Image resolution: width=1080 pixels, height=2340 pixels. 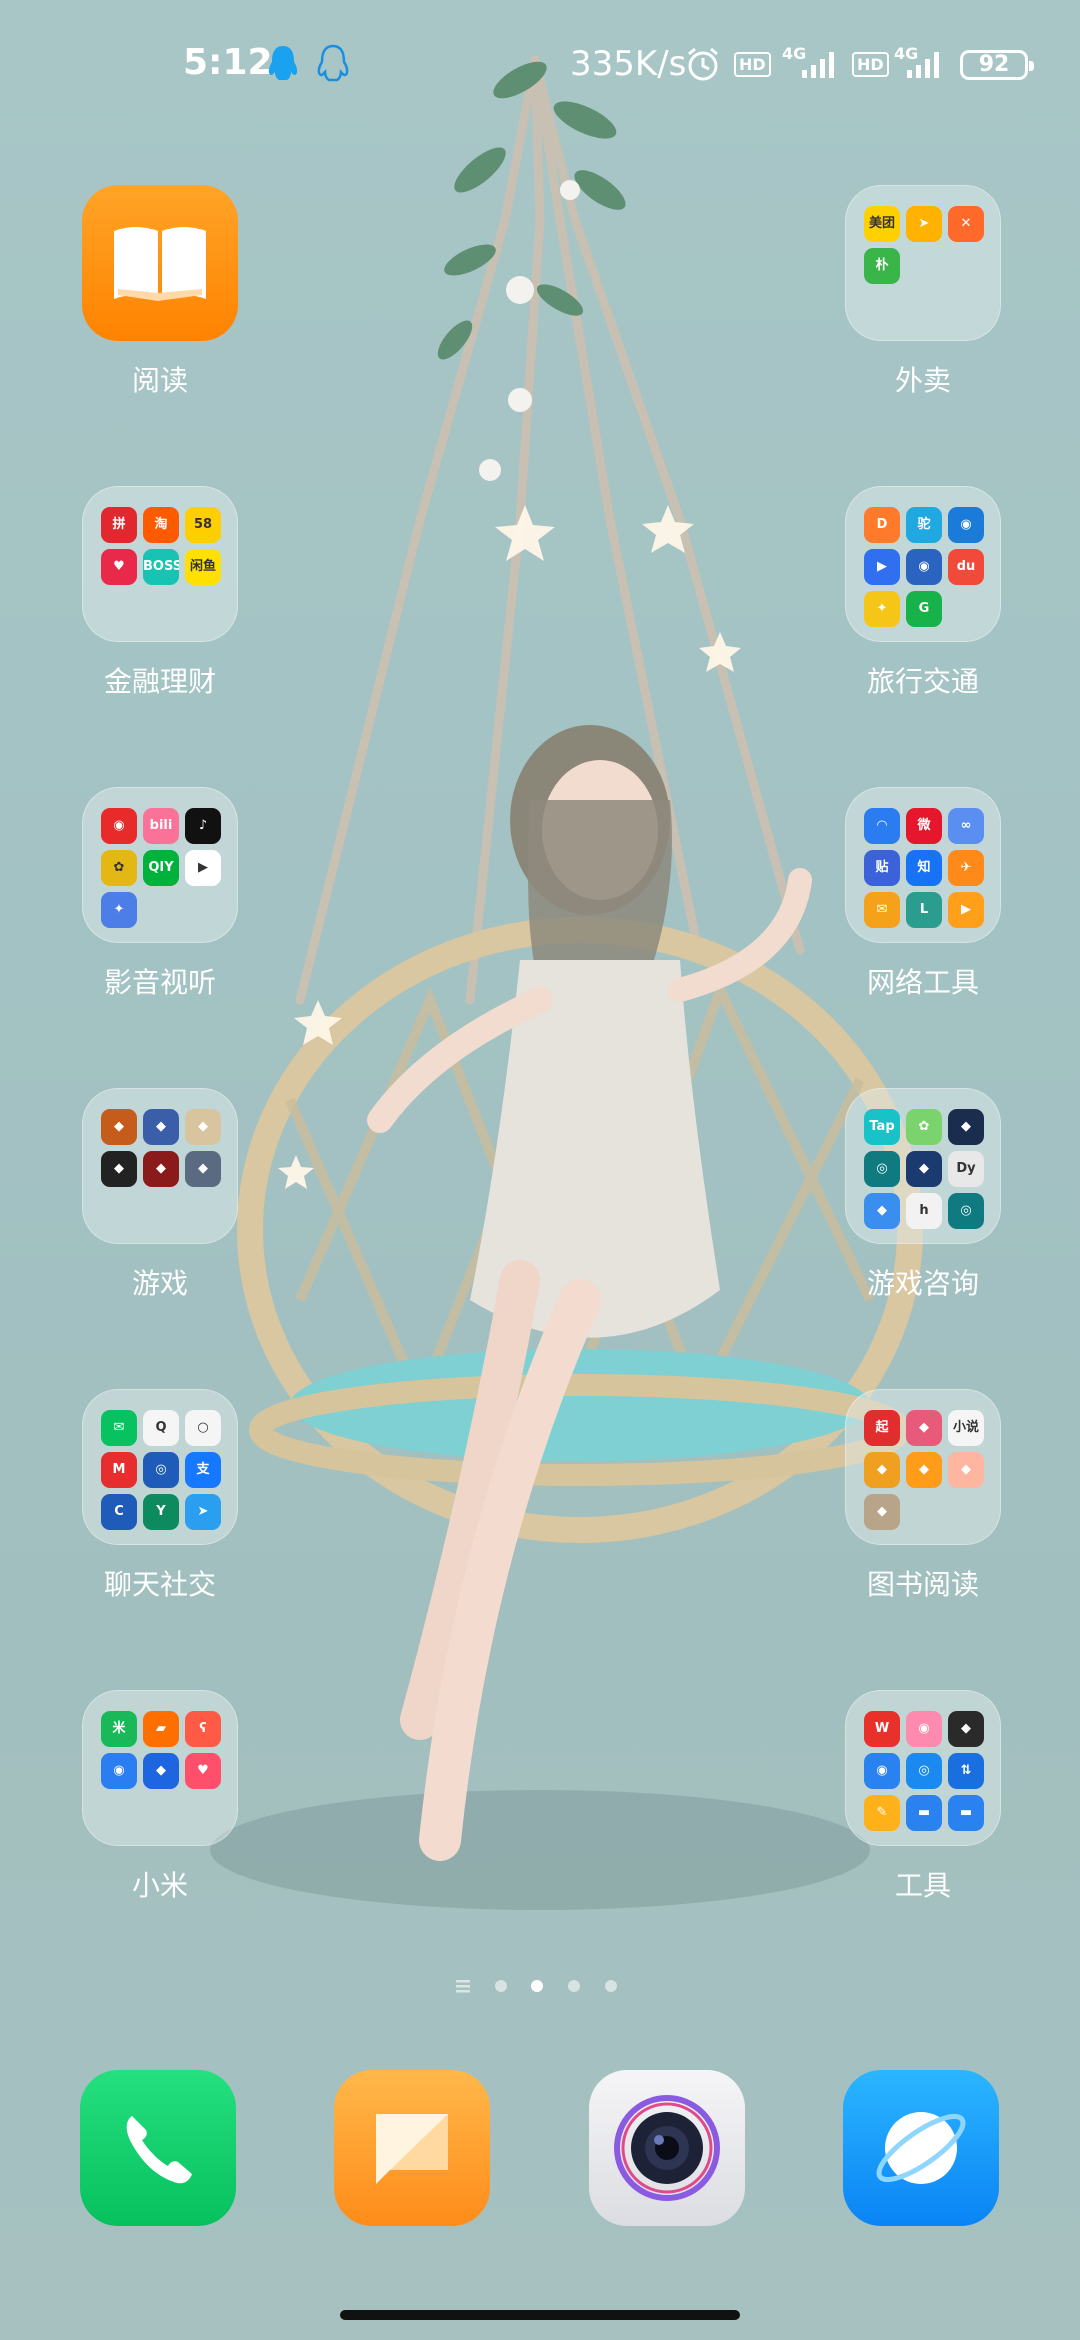 I want to click on folder-tile: D 驼 ◉ ▶ ◉ du ✦ G, so click(x=923, y=564).